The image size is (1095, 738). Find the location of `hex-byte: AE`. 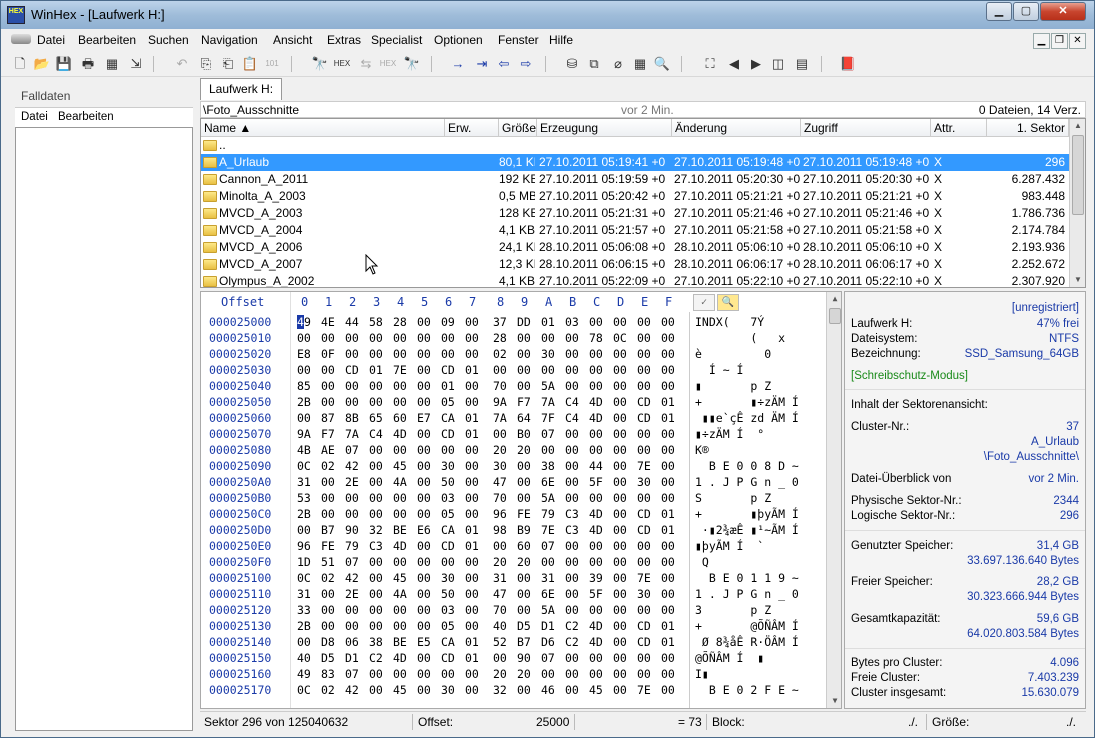

hex-byte: AE is located at coordinates (332, 450).